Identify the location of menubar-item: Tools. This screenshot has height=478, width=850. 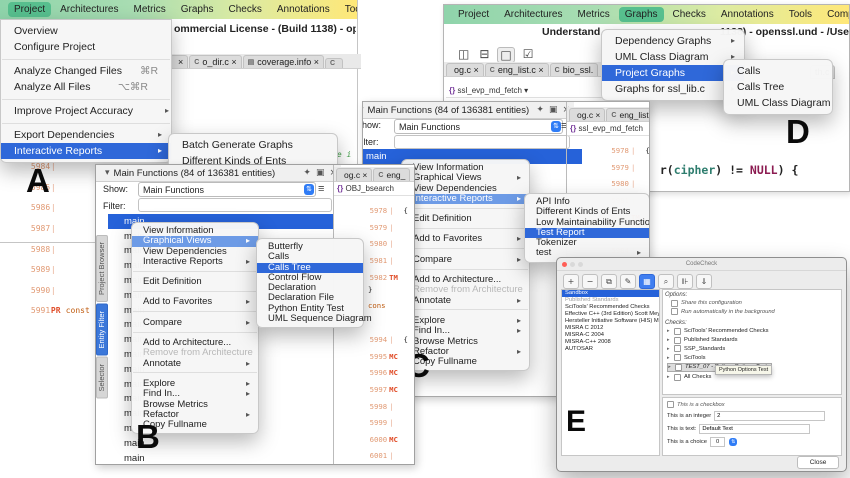
(348, 9).